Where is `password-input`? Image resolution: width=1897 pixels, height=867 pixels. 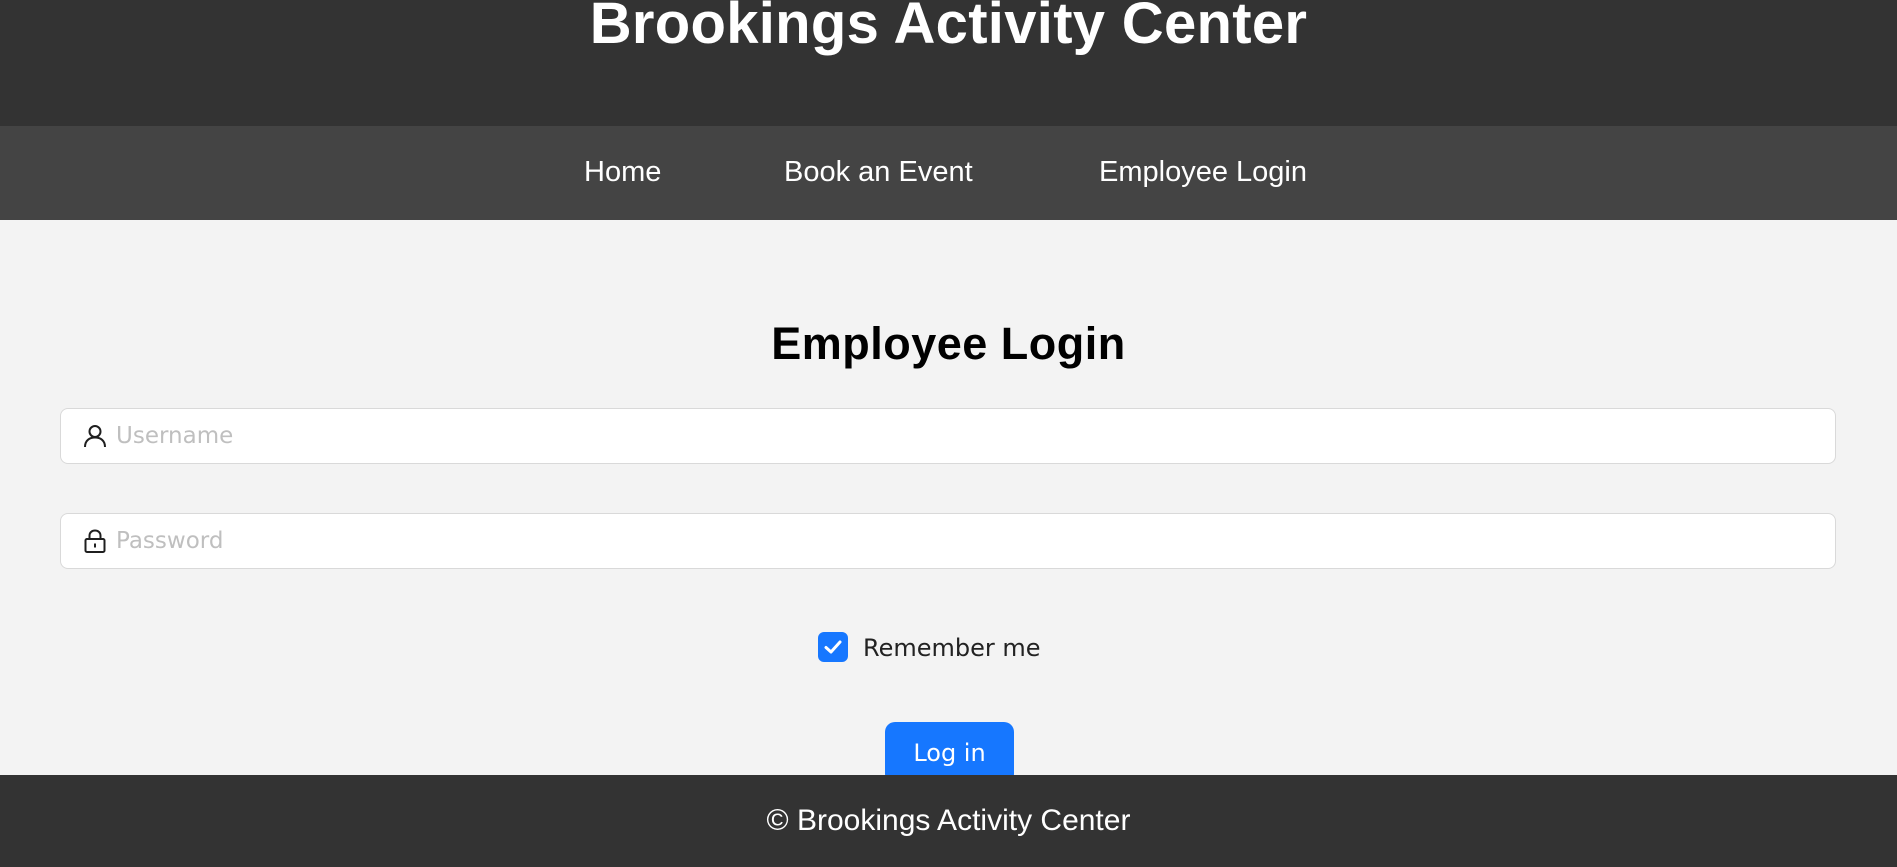
password-input is located at coordinates (966, 541).